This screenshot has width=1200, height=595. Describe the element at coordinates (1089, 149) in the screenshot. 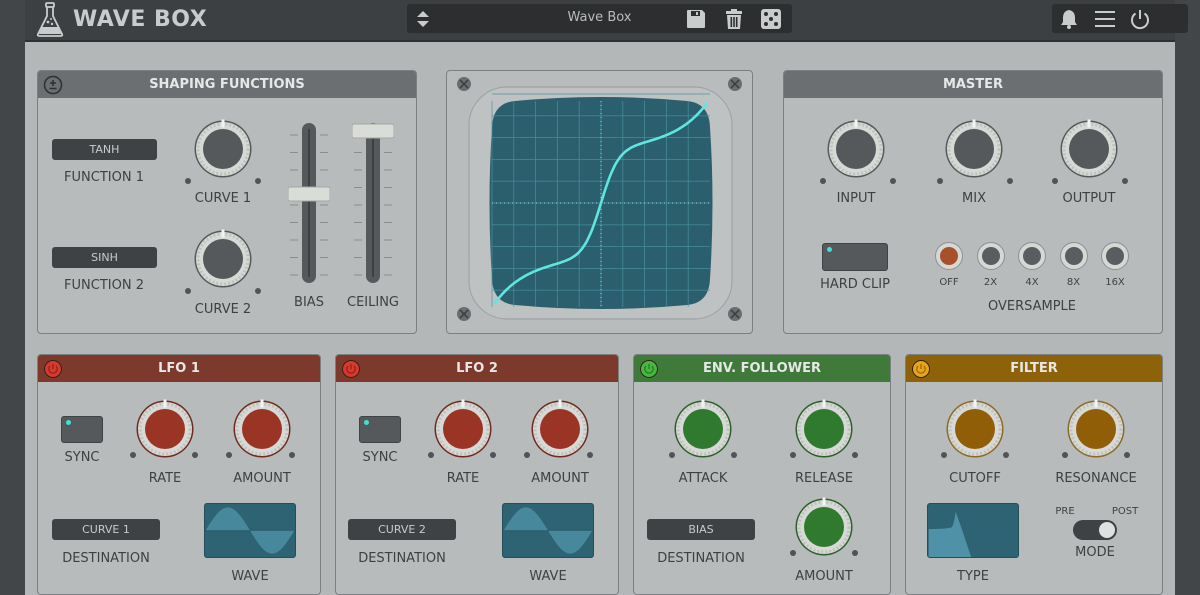

I see `output-knob` at that location.